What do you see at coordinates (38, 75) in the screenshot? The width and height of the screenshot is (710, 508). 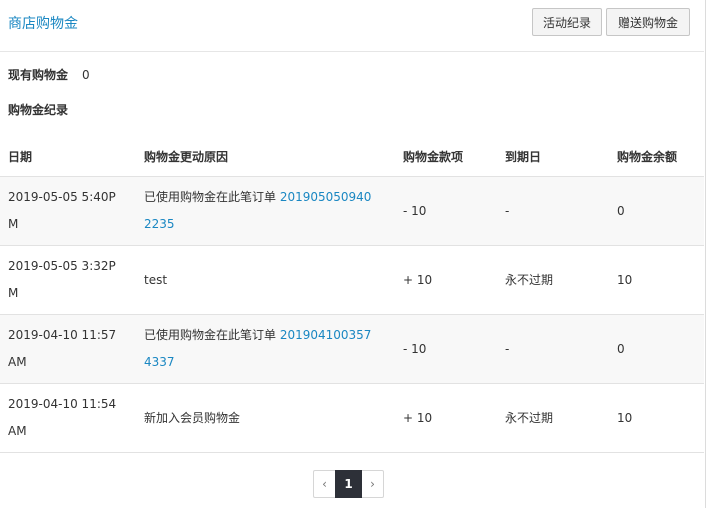 I see `current-credit-label: 现有购物金` at bounding box center [38, 75].